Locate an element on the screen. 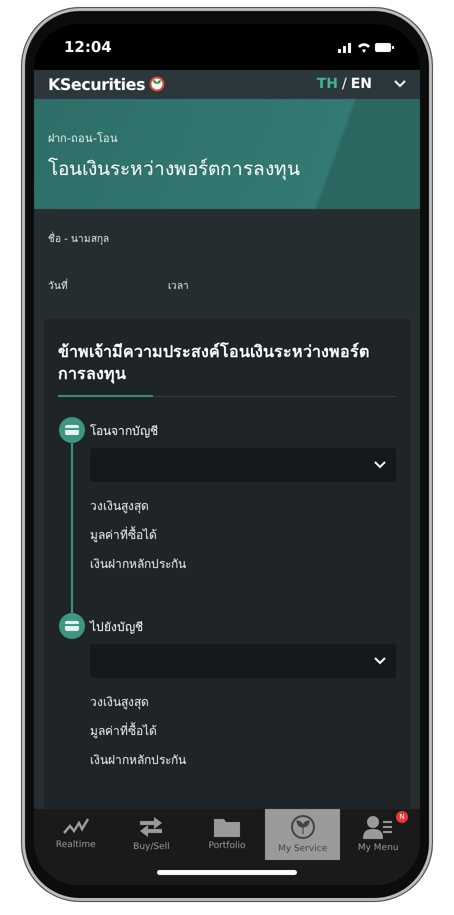 Image resolution: width=454 pixels, height=915 pixels. folder-icon is located at coordinates (227, 827).